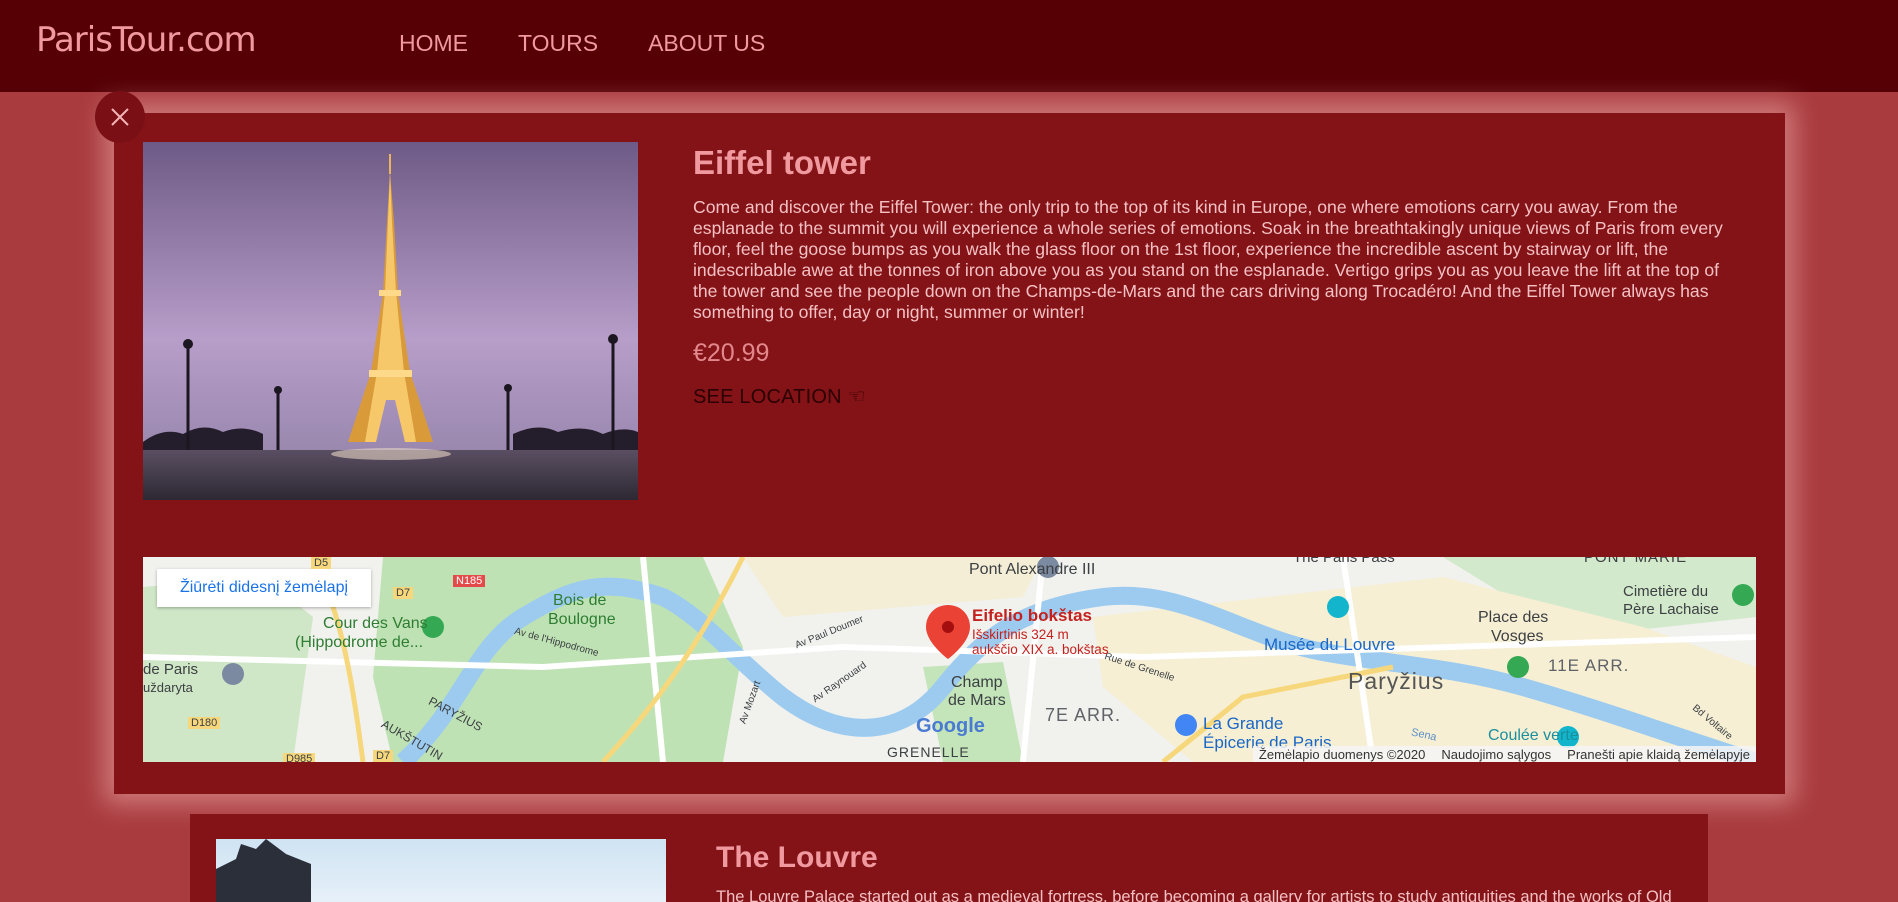  Describe the element at coordinates (204, 723) in the screenshot. I see `road-badge: D180` at that location.